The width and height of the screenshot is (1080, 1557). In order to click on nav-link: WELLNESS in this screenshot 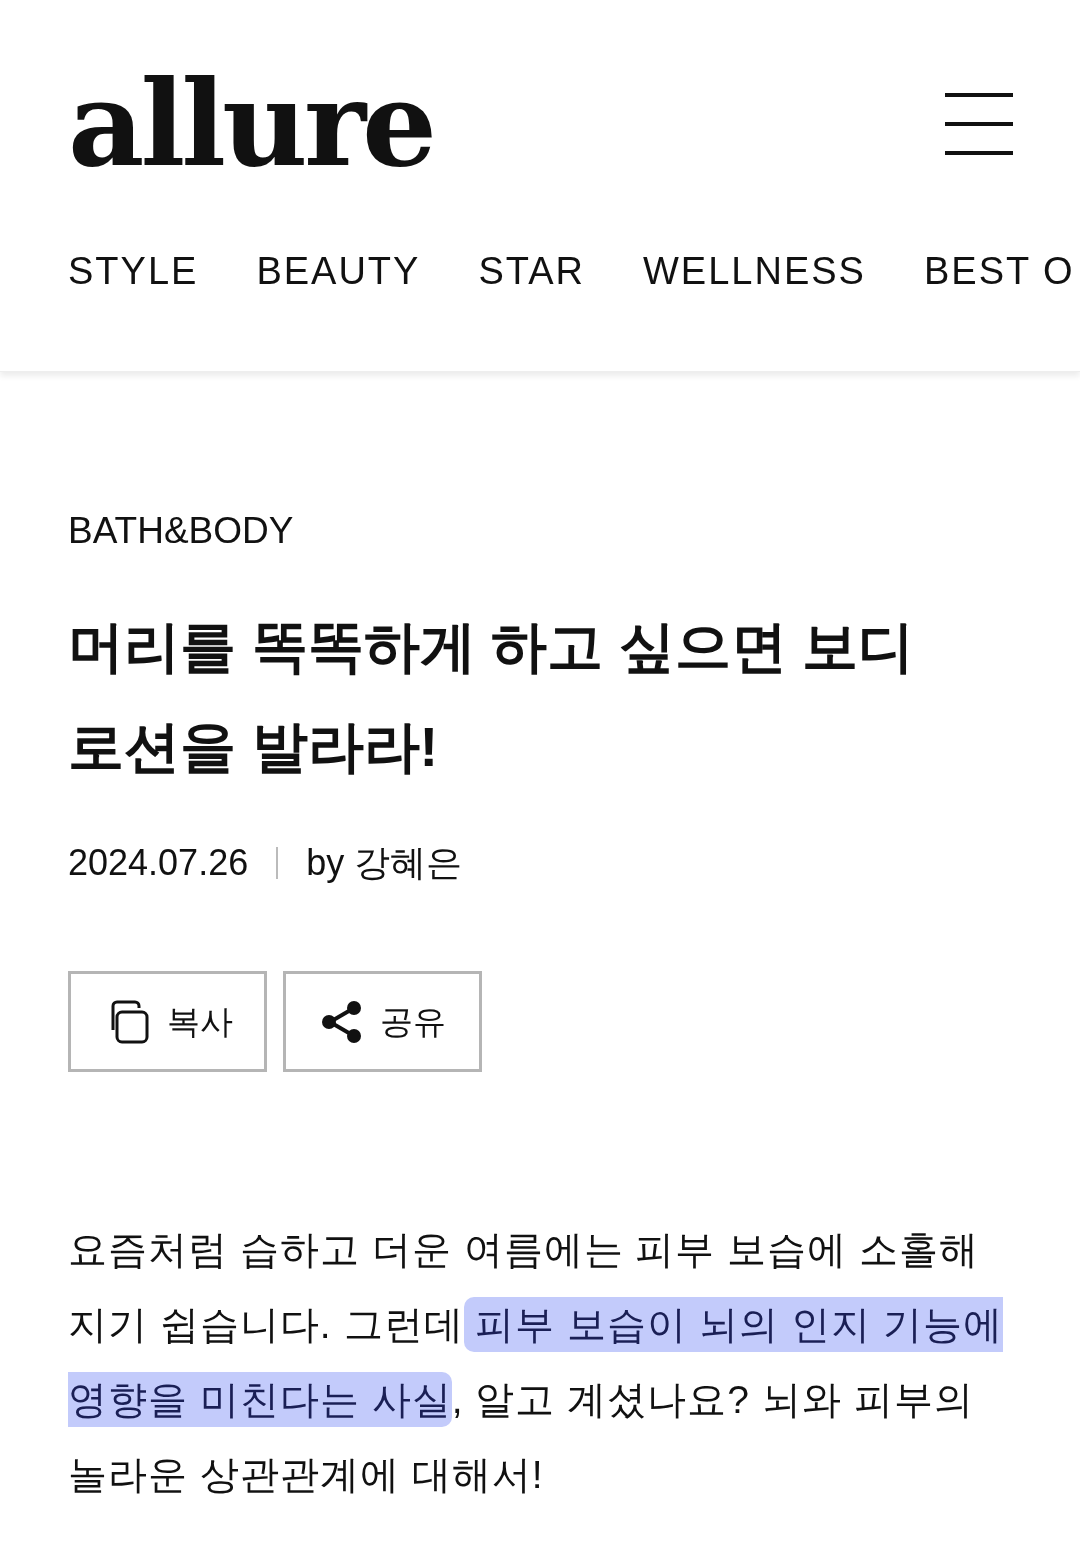, I will do `click(754, 271)`.